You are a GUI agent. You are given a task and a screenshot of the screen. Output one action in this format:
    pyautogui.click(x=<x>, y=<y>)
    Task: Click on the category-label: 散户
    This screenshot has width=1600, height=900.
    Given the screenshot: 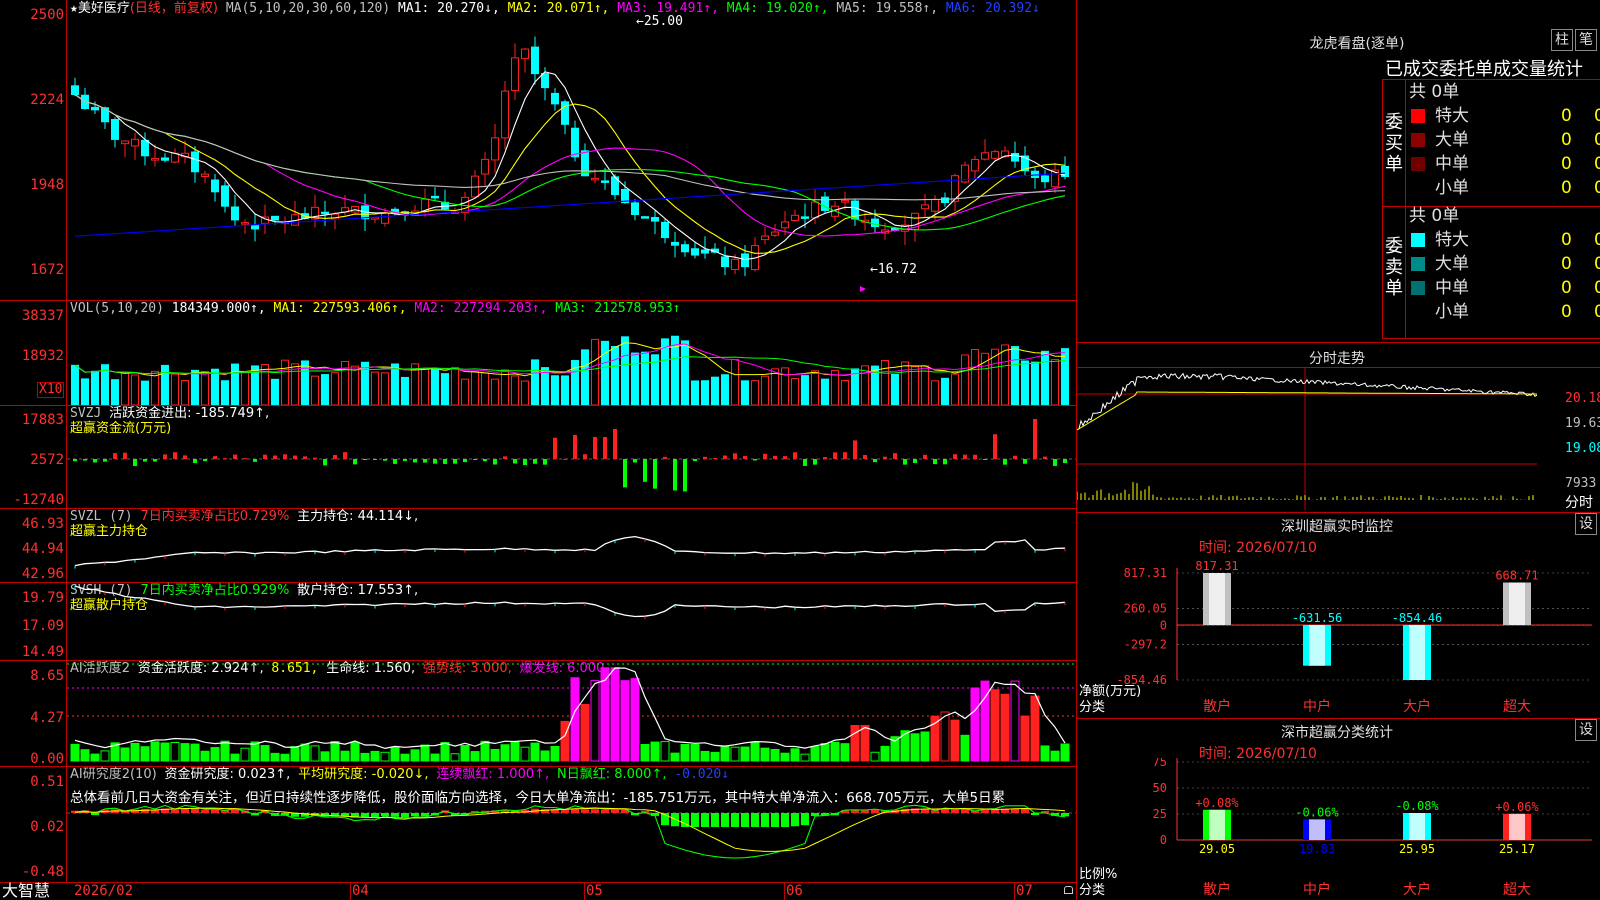 What is the action you would take?
    pyautogui.click(x=1217, y=889)
    